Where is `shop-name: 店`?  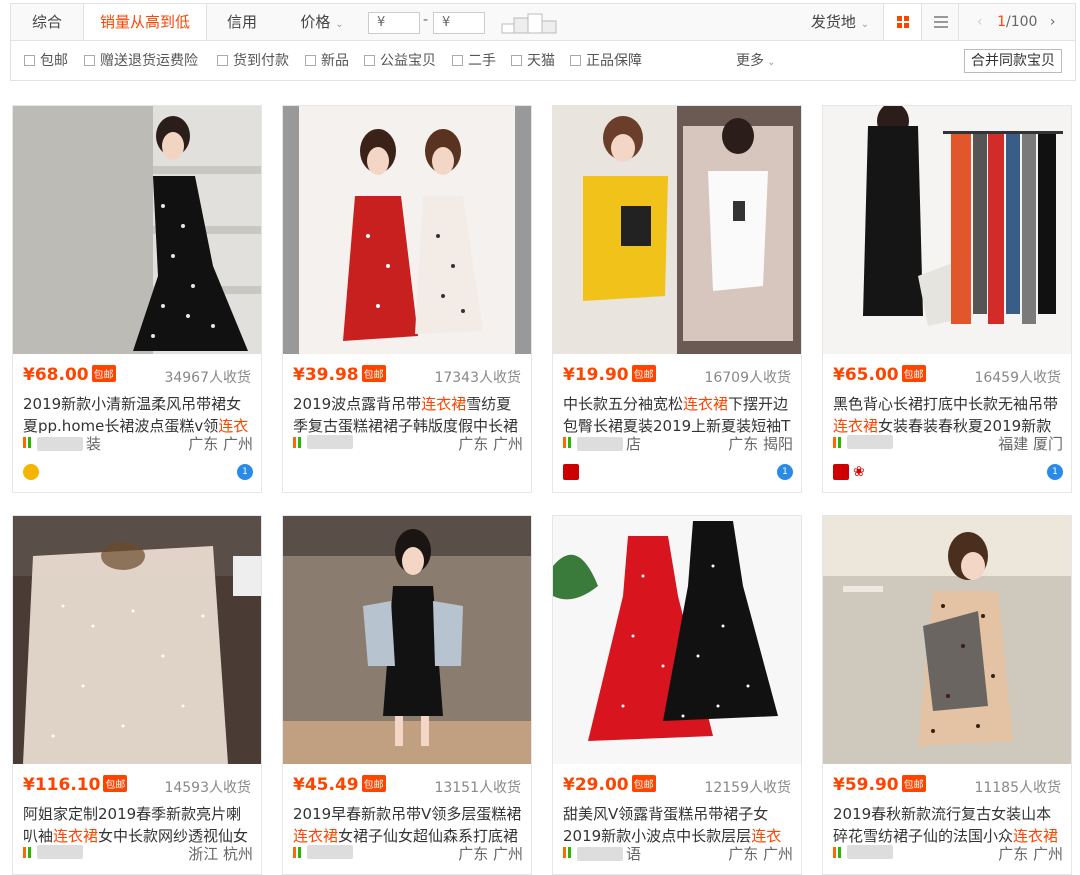 shop-name: 店 is located at coordinates (609, 443).